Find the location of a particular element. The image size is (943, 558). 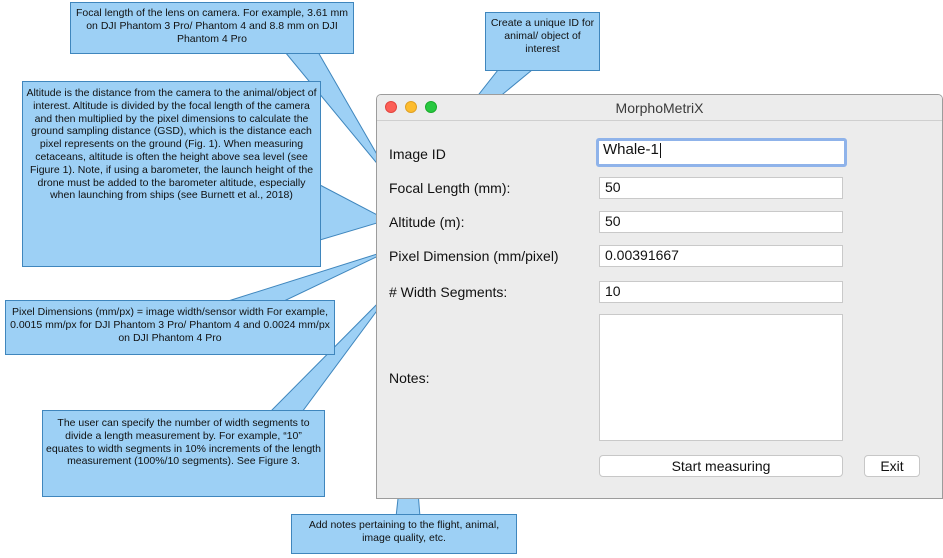

image-id-input: Whale-1 is located at coordinates (721, 152).